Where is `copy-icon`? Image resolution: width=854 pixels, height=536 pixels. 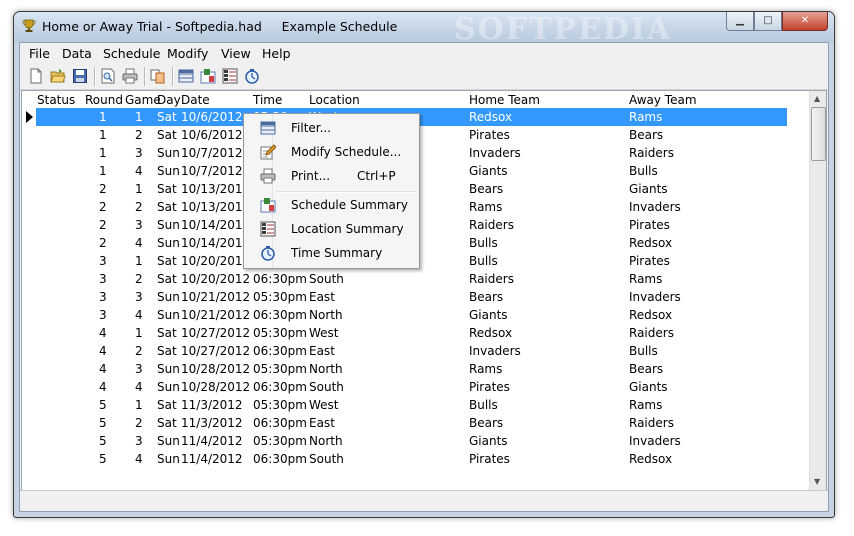
copy-icon is located at coordinates (158, 76).